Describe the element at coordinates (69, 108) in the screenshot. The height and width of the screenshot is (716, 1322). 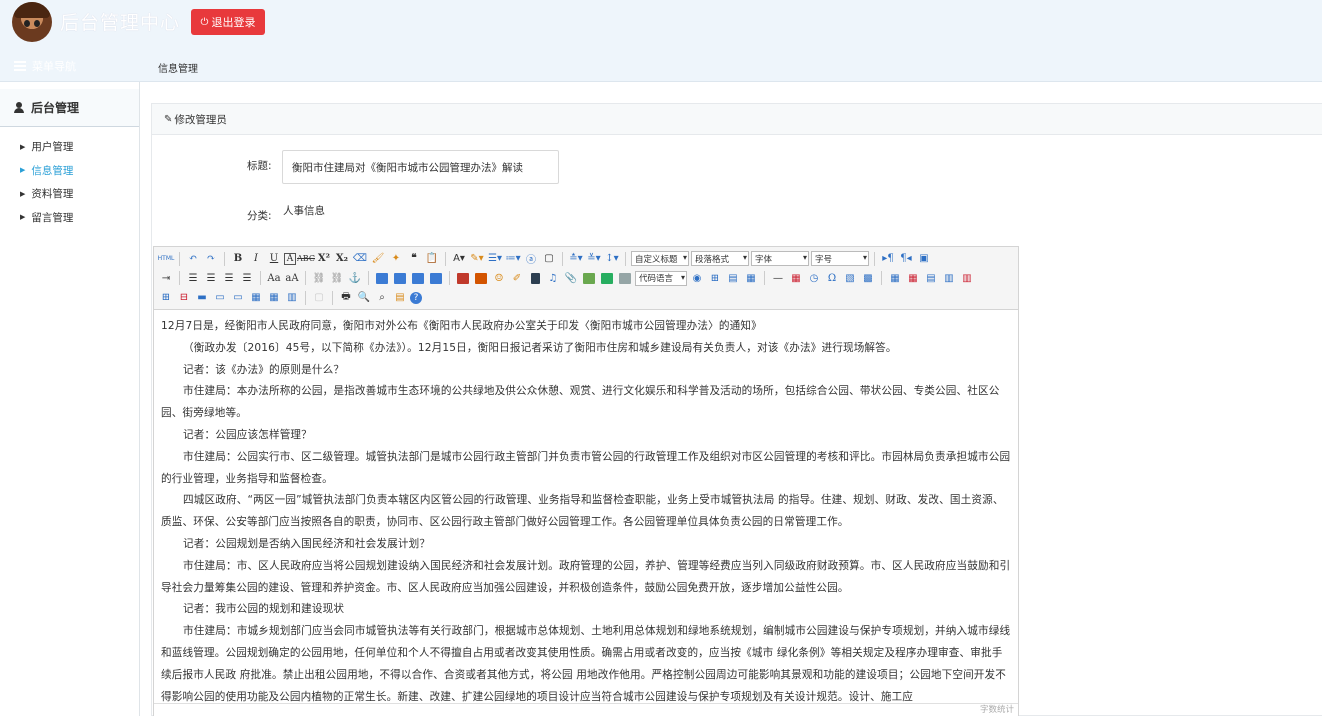
I see `sidebar-section-header: 后台管理` at that location.